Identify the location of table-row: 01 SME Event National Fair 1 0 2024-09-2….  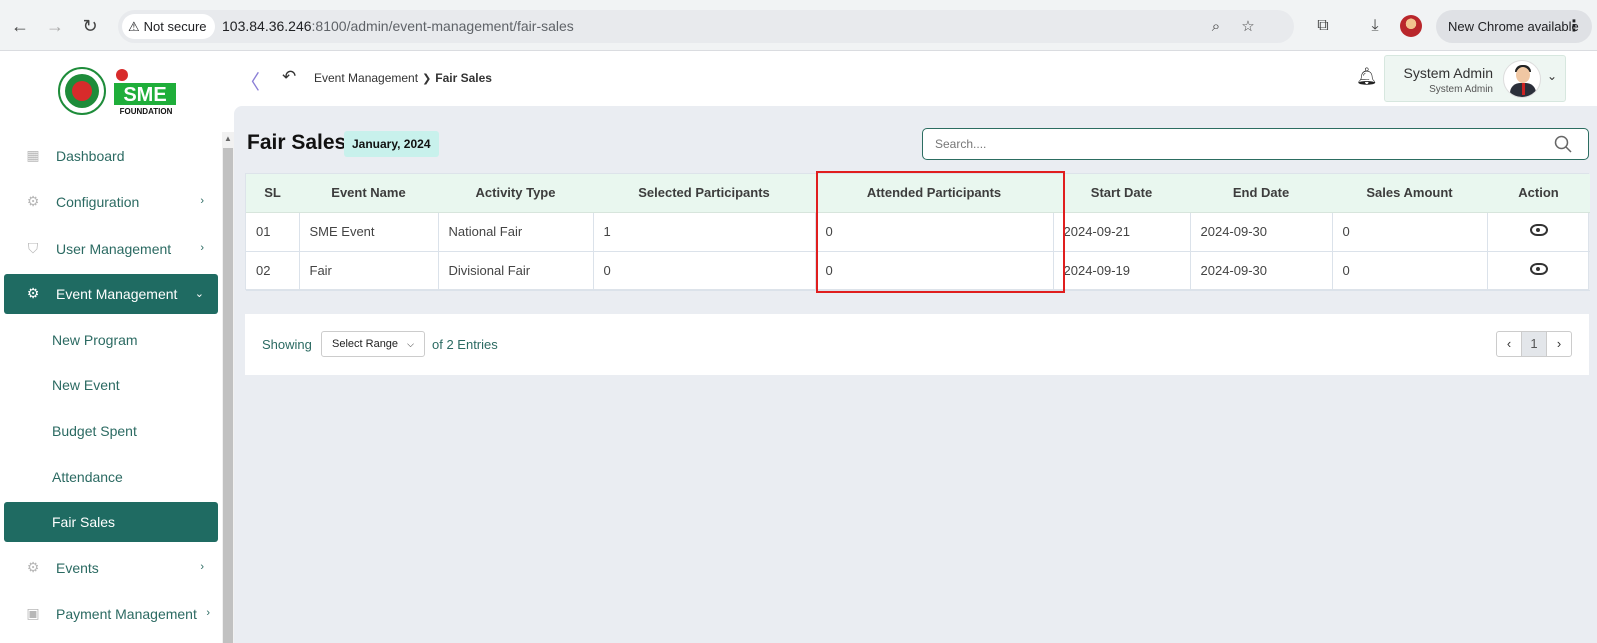
(918, 232).